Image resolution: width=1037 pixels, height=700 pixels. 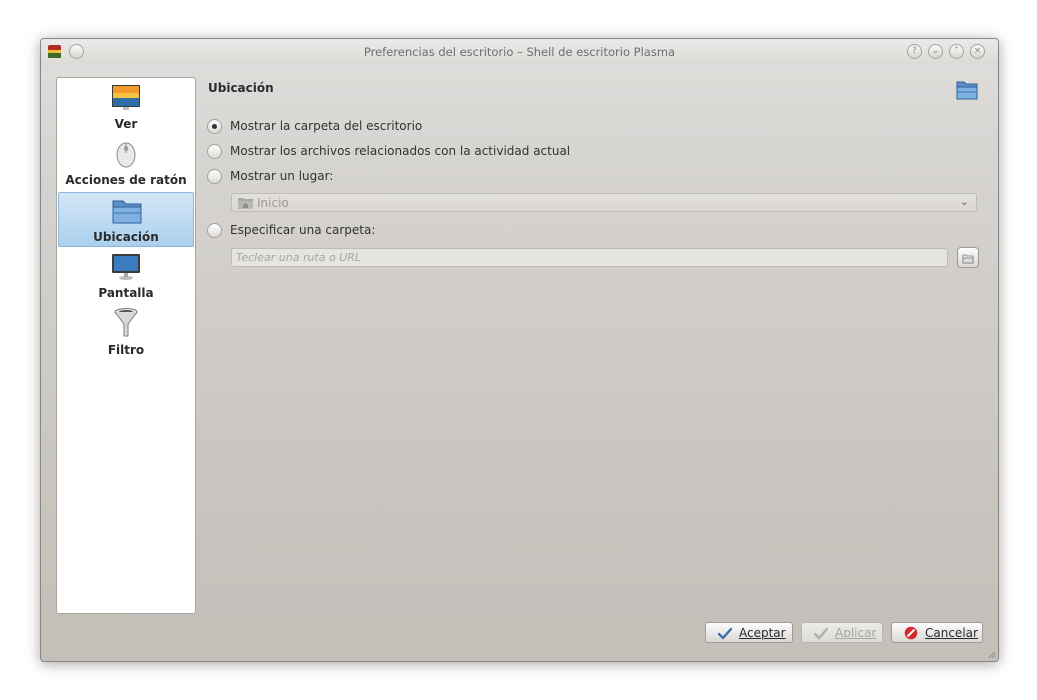 I want to click on resize-grip-icon, so click(x=992, y=655).